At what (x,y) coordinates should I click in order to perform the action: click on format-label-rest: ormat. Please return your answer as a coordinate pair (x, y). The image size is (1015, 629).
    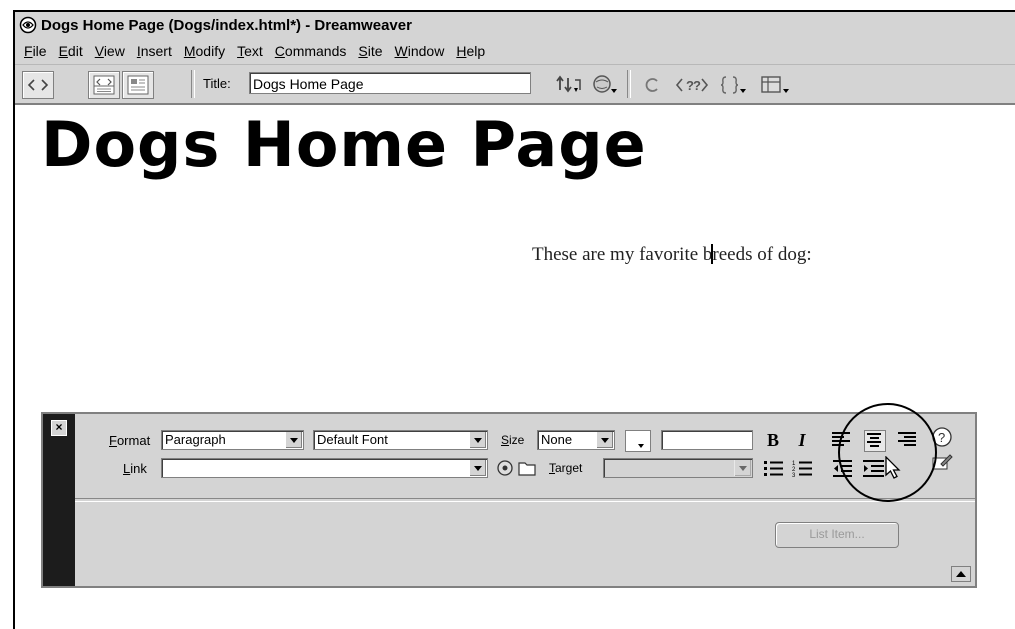
    Looking at the image, I should click on (133, 440).